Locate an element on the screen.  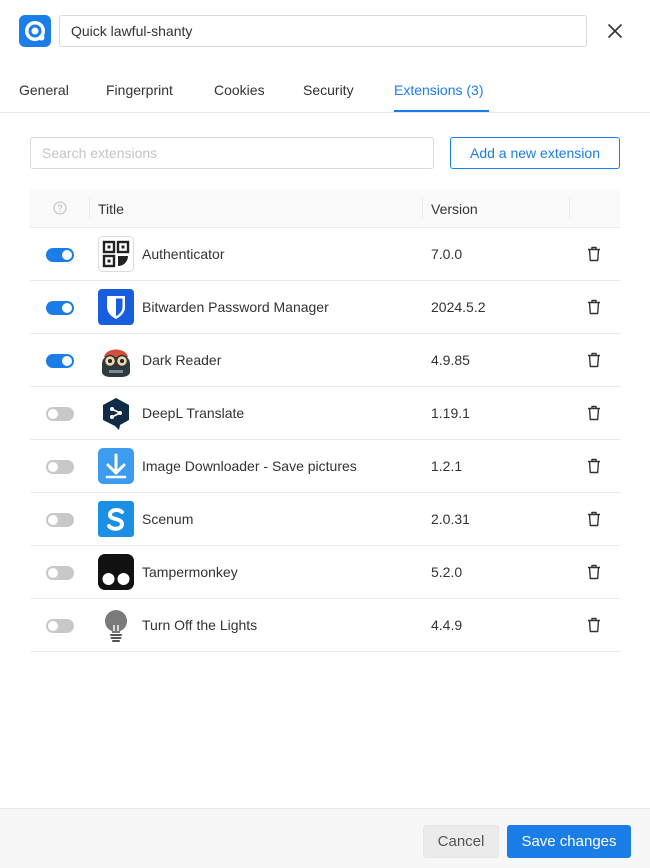
deepl-icon is located at coordinates (116, 414).